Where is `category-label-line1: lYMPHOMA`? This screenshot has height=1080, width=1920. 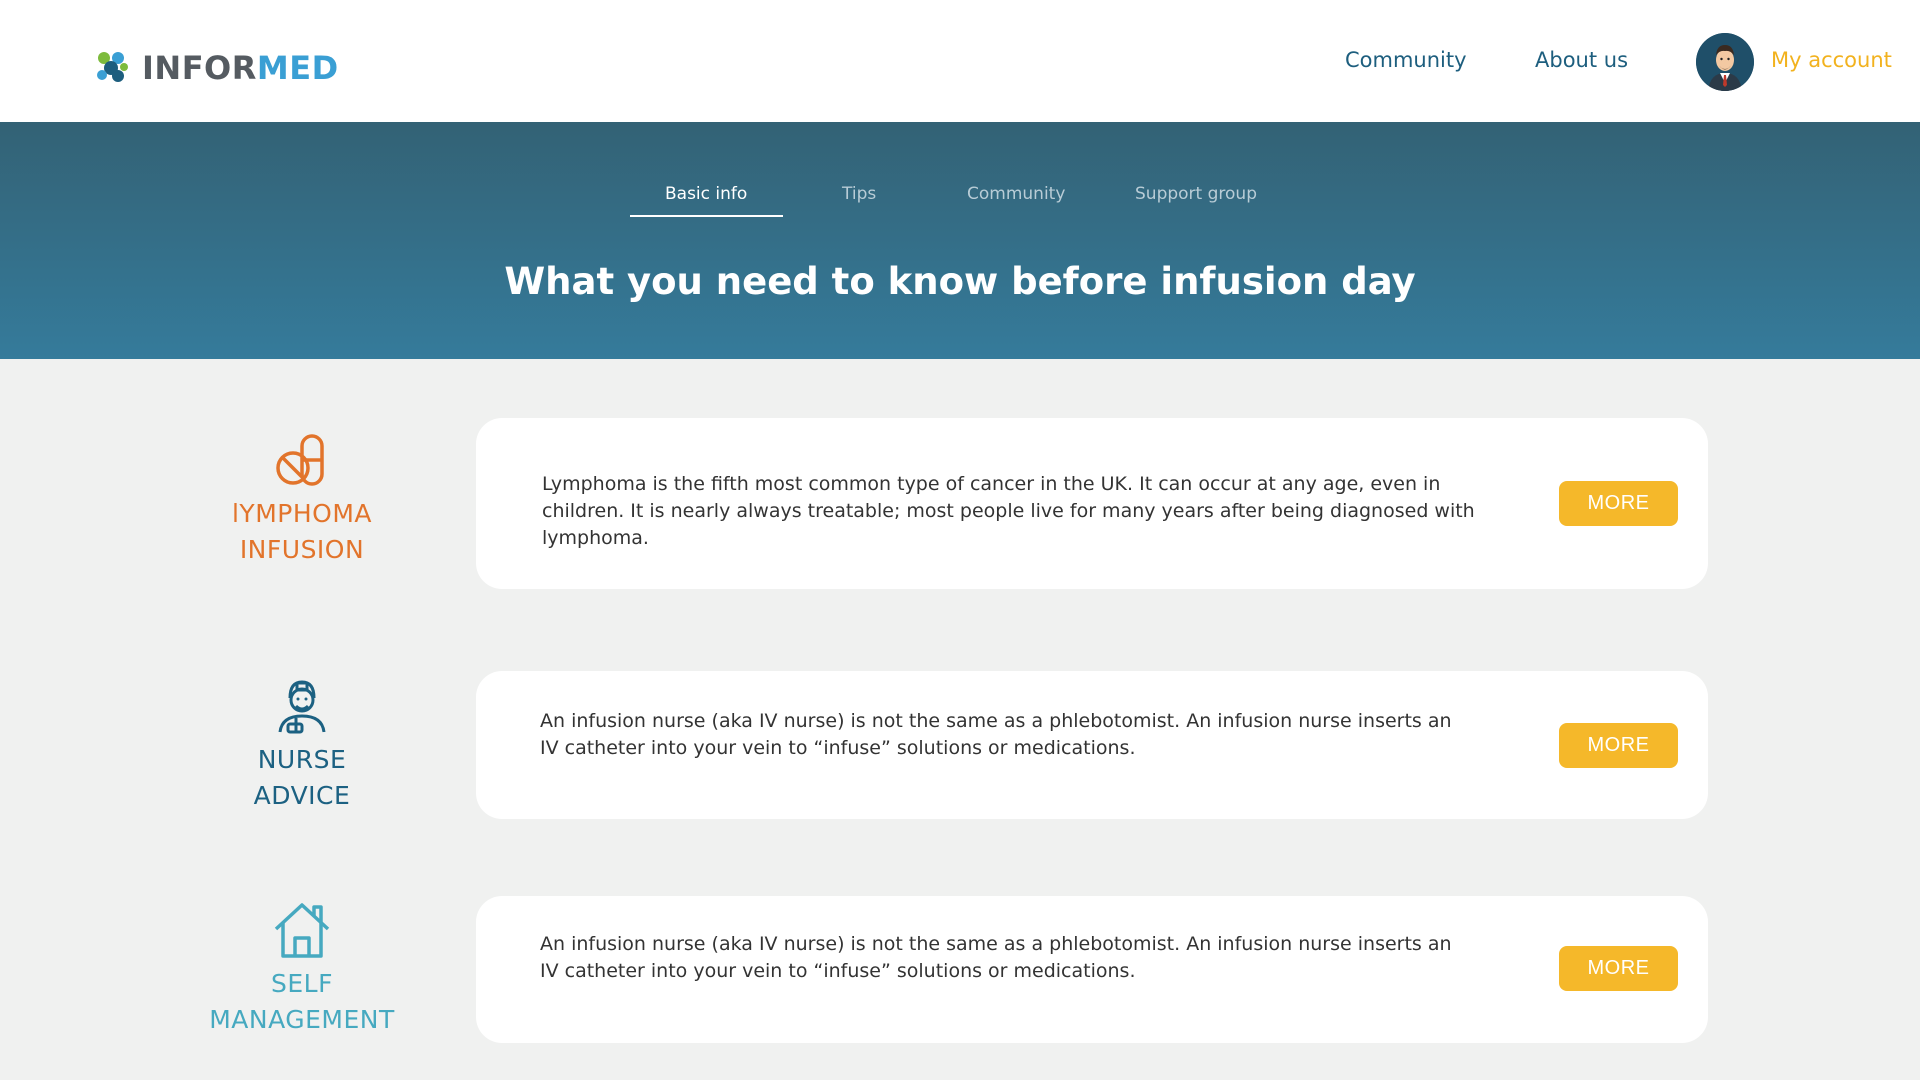
category-label-line1: lYMPHOMA is located at coordinates (301, 513).